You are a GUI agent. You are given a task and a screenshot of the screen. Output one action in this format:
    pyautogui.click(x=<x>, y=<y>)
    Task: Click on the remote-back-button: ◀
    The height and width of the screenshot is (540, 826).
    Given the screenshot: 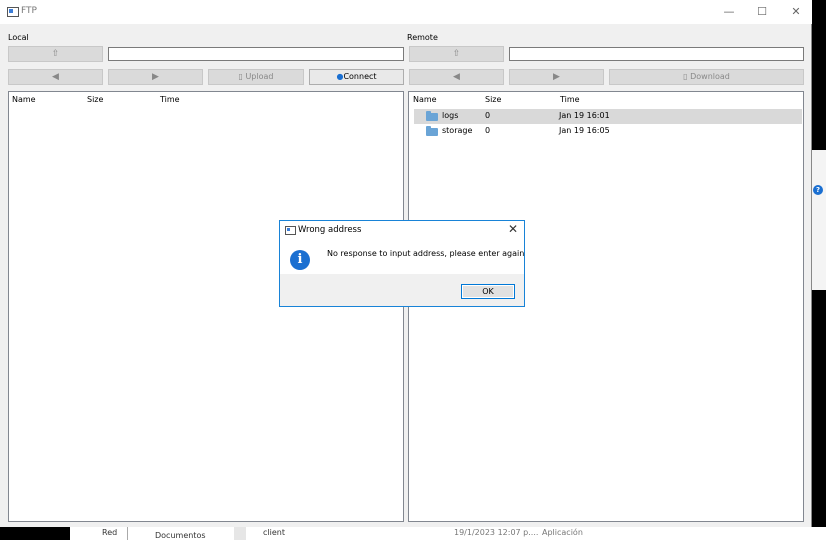 What is the action you would take?
    pyautogui.click(x=456, y=77)
    